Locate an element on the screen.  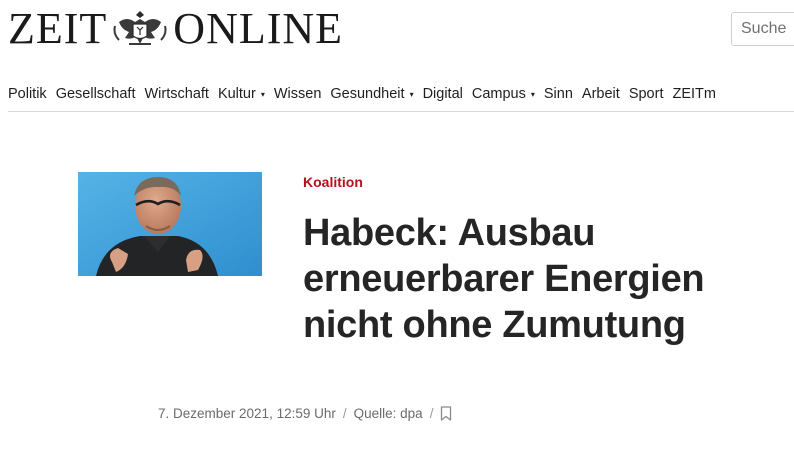
nav-item-zeitmagazin: ZEITm is located at coordinates (694, 94).